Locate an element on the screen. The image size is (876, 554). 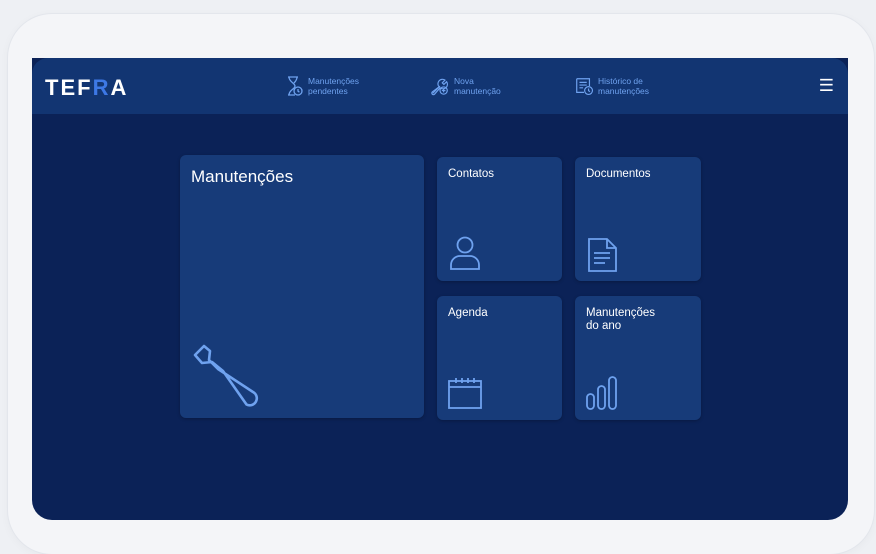
tile-yearly-line2: do ano is located at coordinates (604, 326).